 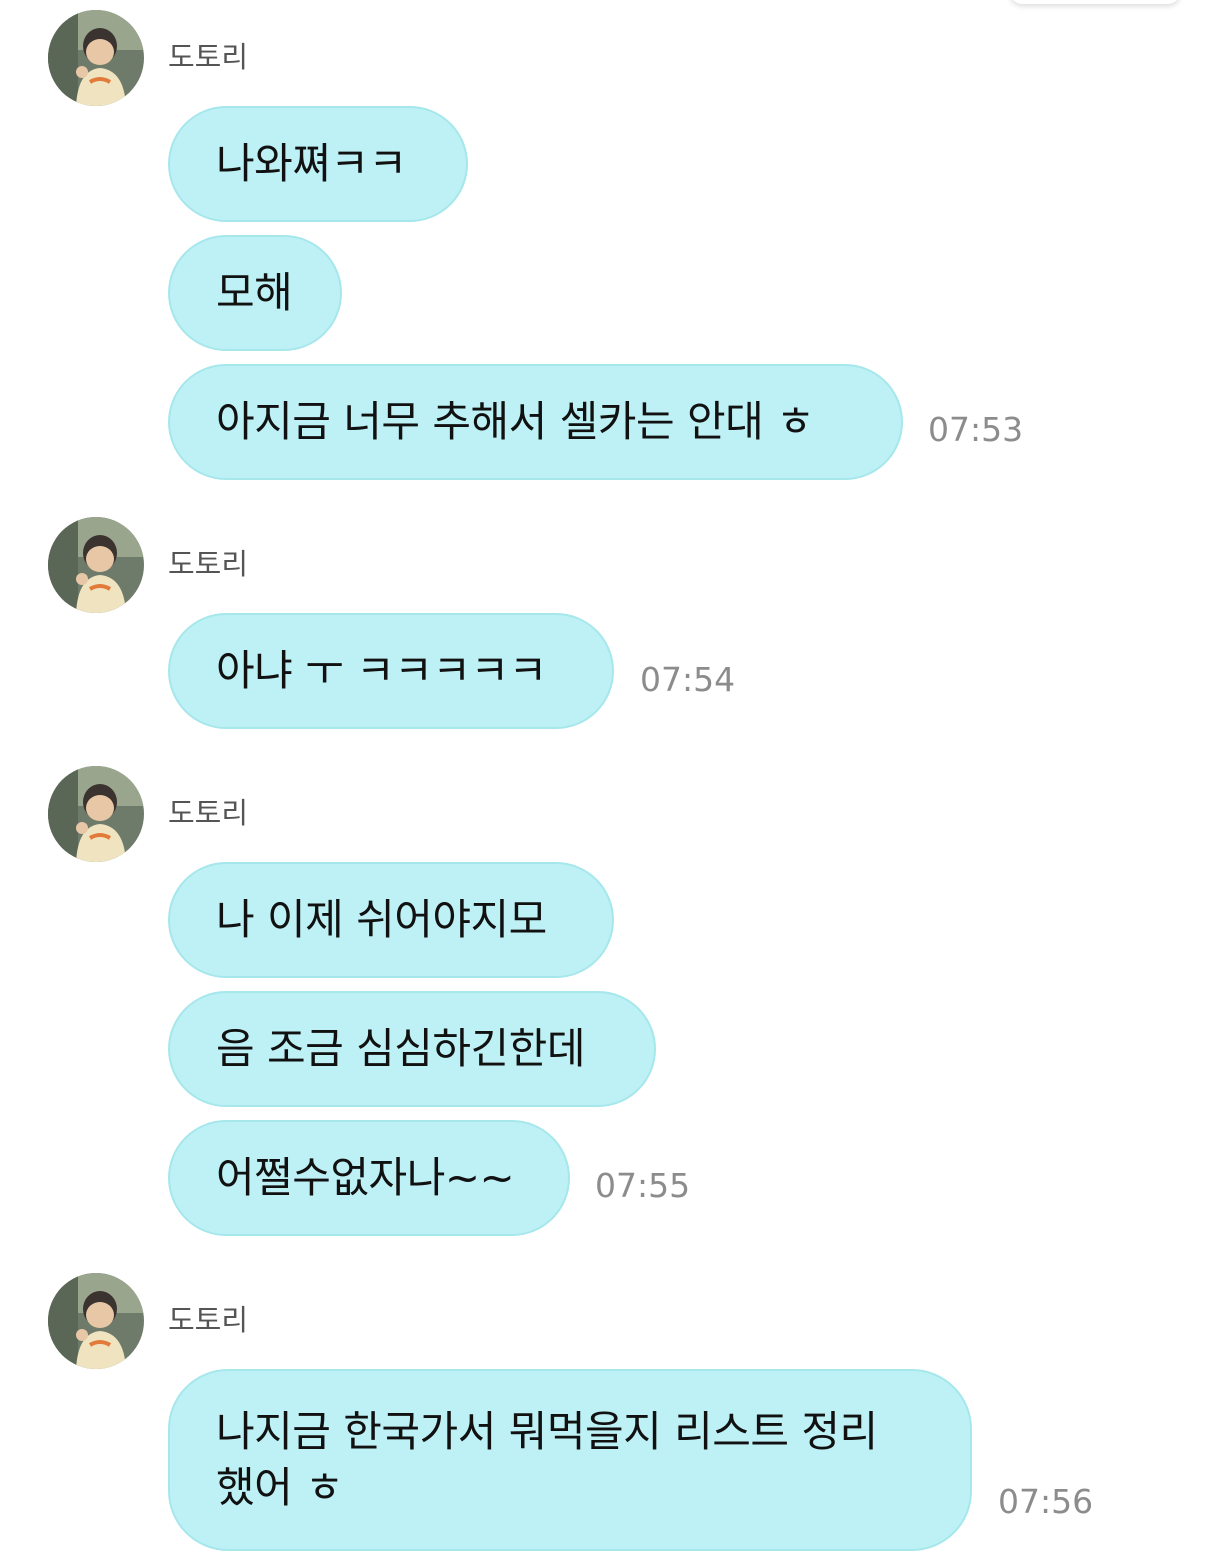 What do you see at coordinates (535, 422) in the screenshot?
I see `message-bubble: 아지금 너무 추해서 셀카는 안대 ㅎ` at bounding box center [535, 422].